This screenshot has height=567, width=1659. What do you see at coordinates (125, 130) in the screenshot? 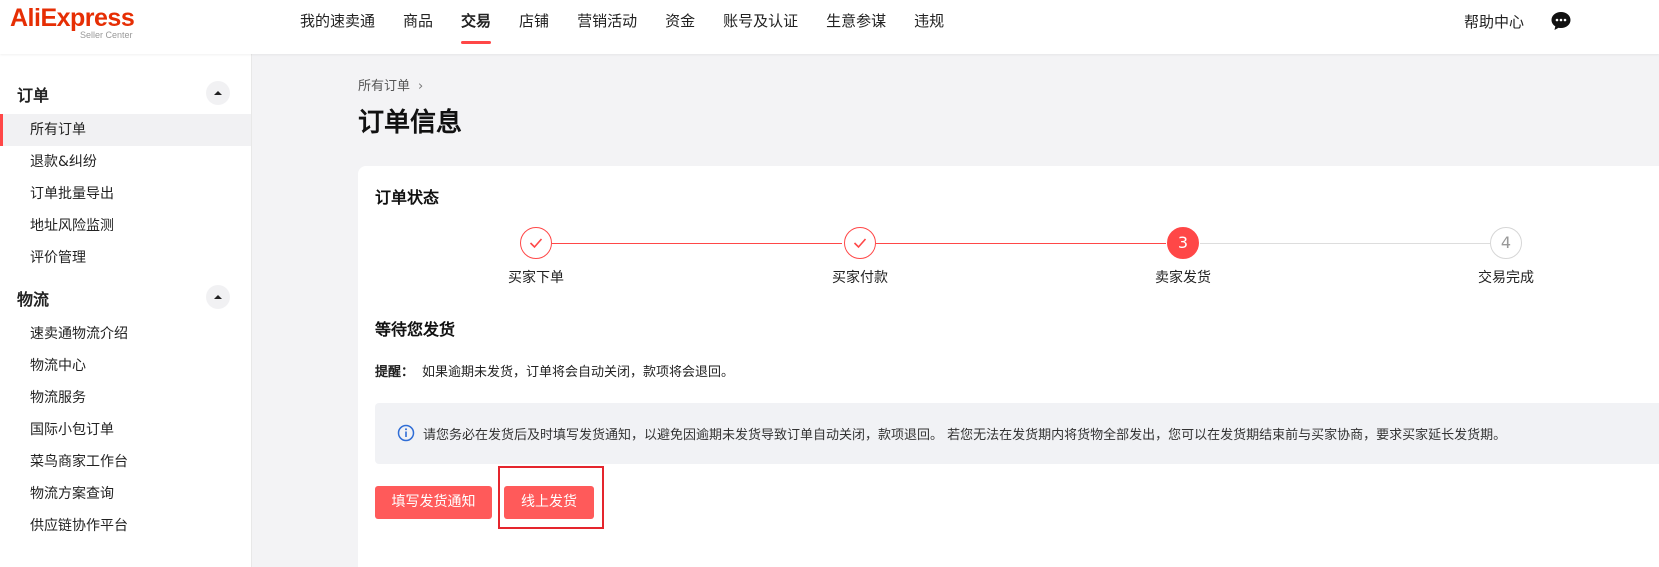
I see `sidebar-item-all-orders: 所有订单` at bounding box center [125, 130].